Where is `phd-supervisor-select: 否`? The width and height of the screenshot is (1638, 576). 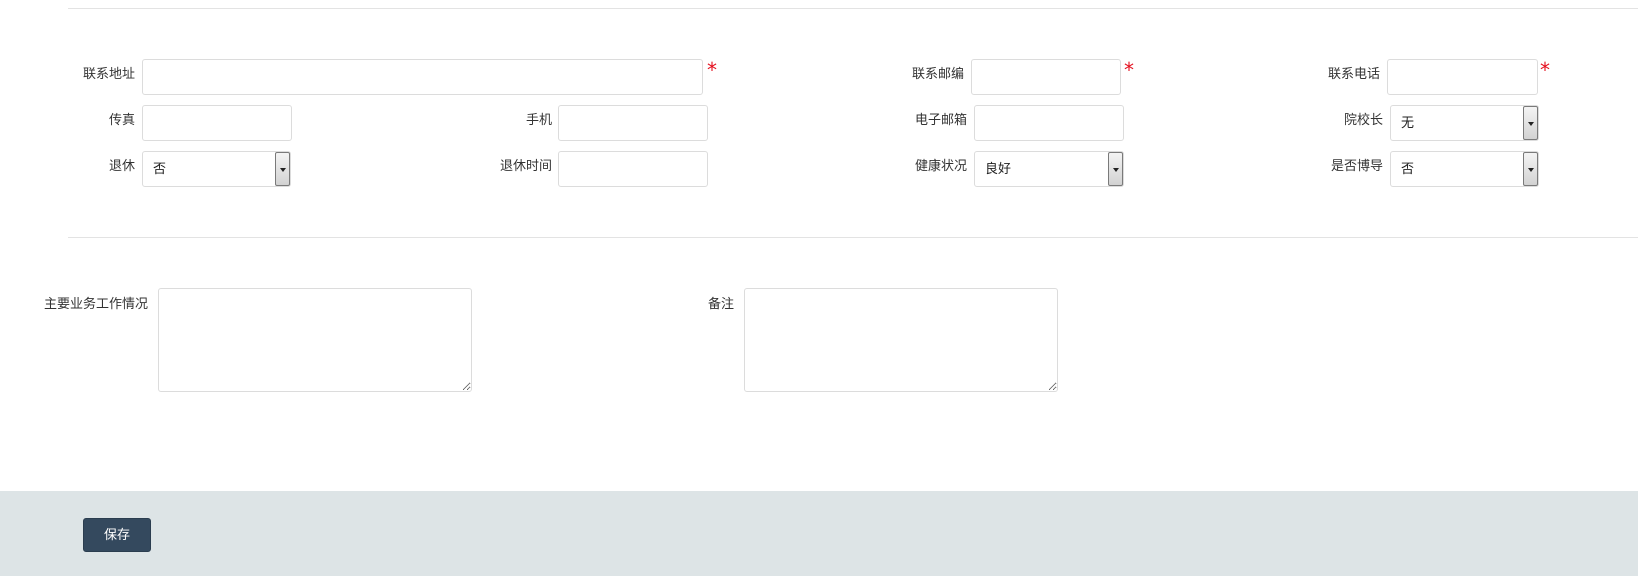
phd-supervisor-select: 否 is located at coordinates (1464, 169).